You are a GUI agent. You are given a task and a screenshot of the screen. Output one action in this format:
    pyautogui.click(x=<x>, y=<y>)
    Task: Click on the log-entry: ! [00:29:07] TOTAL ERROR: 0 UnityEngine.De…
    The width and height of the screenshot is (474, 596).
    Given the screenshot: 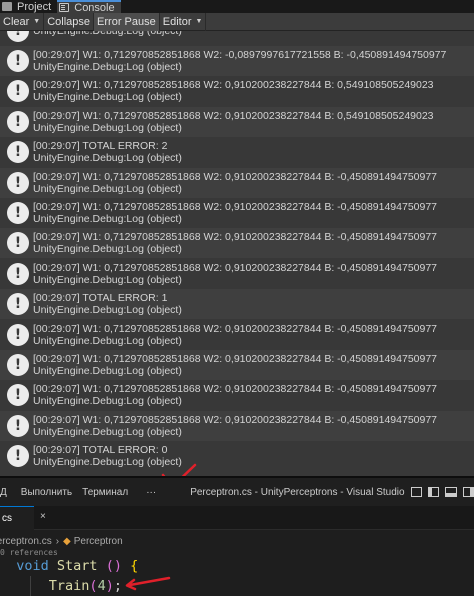 What is the action you would take?
    pyautogui.click(x=237, y=456)
    